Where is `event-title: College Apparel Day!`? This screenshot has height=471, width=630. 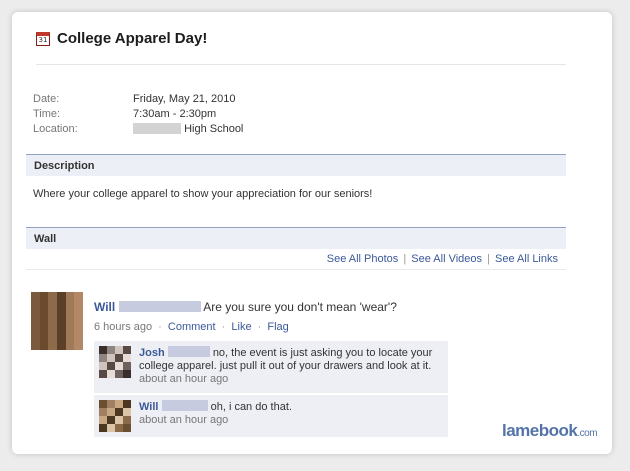
event-title: College Apparel Day! is located at coordinates (132, 38).